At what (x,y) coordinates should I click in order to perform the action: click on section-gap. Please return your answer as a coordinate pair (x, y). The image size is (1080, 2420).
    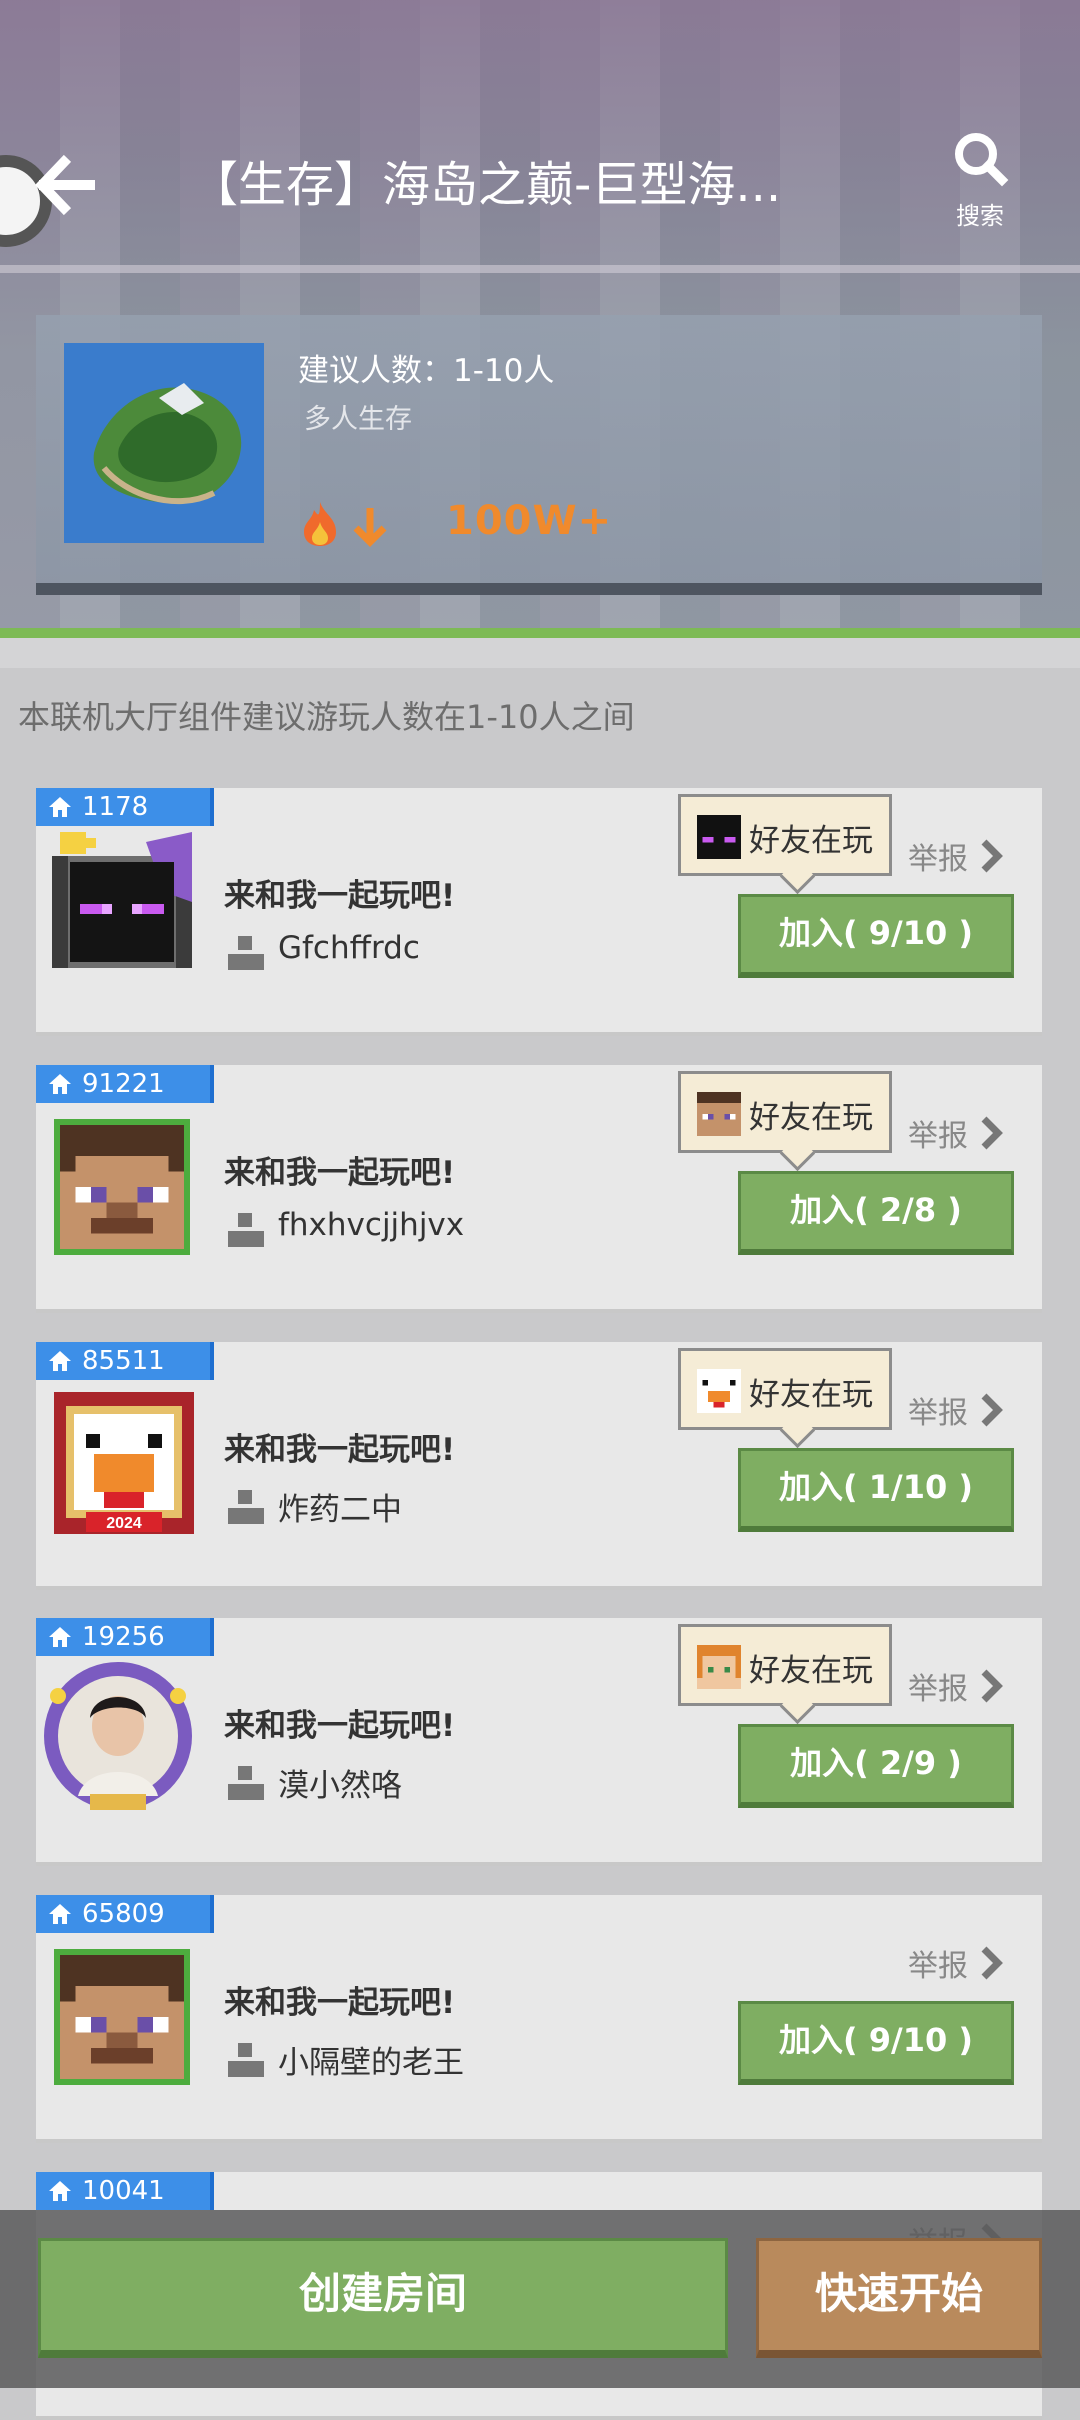
    Looking at the image, I should click on (540, 653).